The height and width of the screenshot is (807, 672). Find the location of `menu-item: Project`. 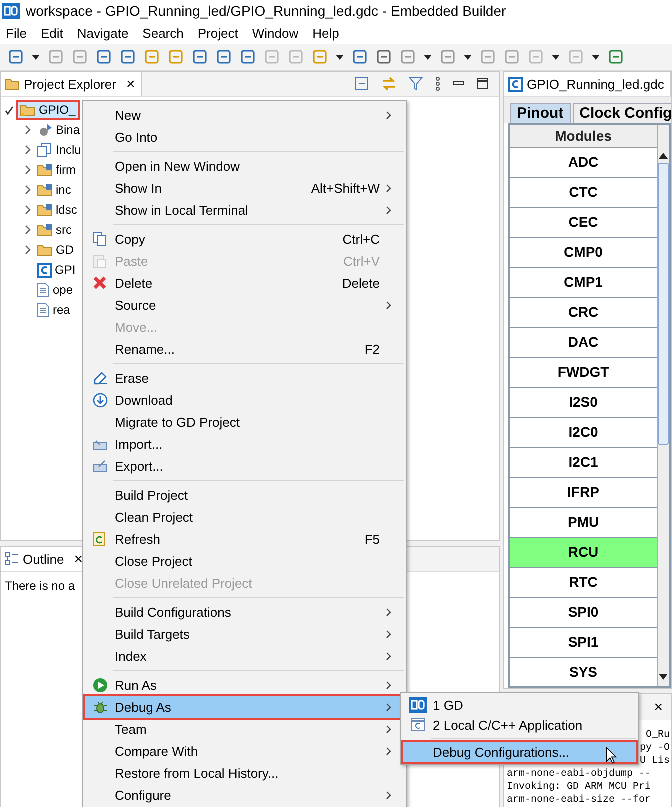

menu-item: Project is located at coordinates (218, 33).